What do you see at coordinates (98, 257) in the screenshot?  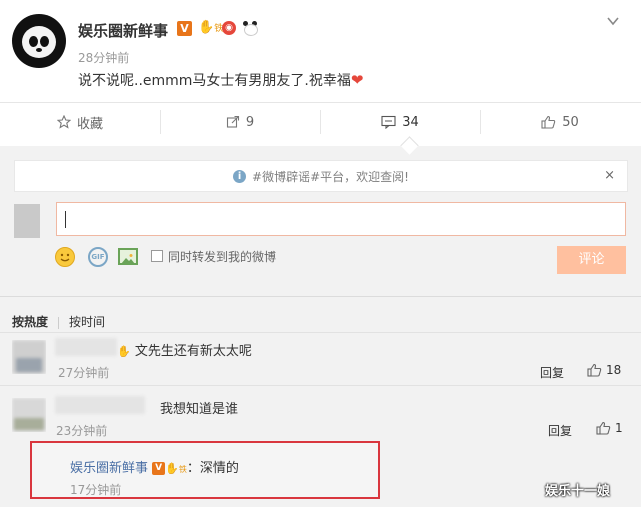 I see `gif-icon: GIF` at bounding box center [98, 257].